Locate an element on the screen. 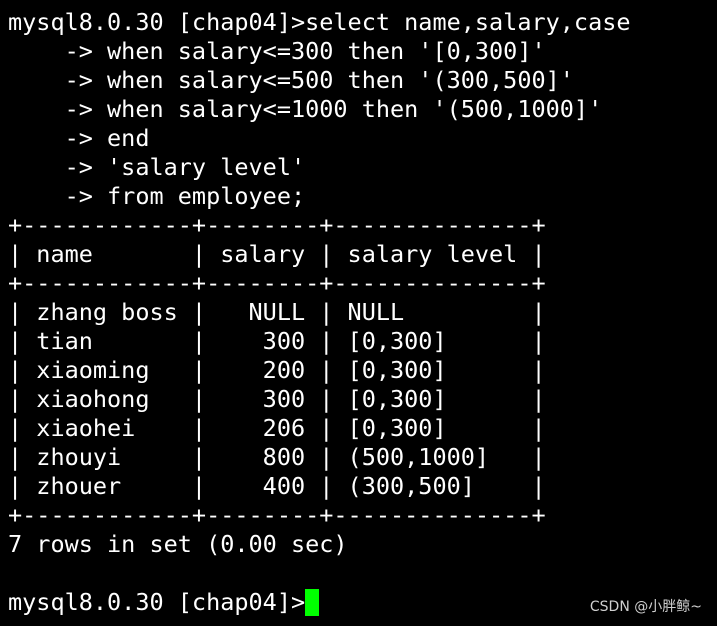 The width and height of the screenshot is (717, 626). table-row: | xiaohong | 300 | [0,300] | is located at coordinates (277, 399).